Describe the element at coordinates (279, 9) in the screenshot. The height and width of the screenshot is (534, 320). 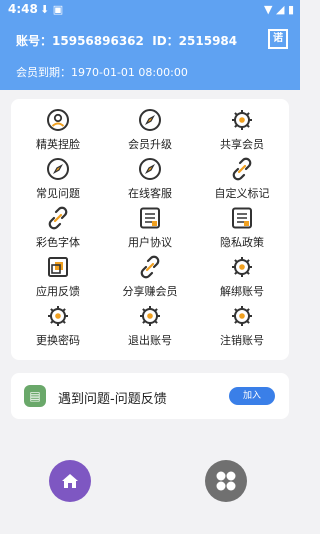
I see `signal-battery-icons: ▼ ◢ ▮` at that location.